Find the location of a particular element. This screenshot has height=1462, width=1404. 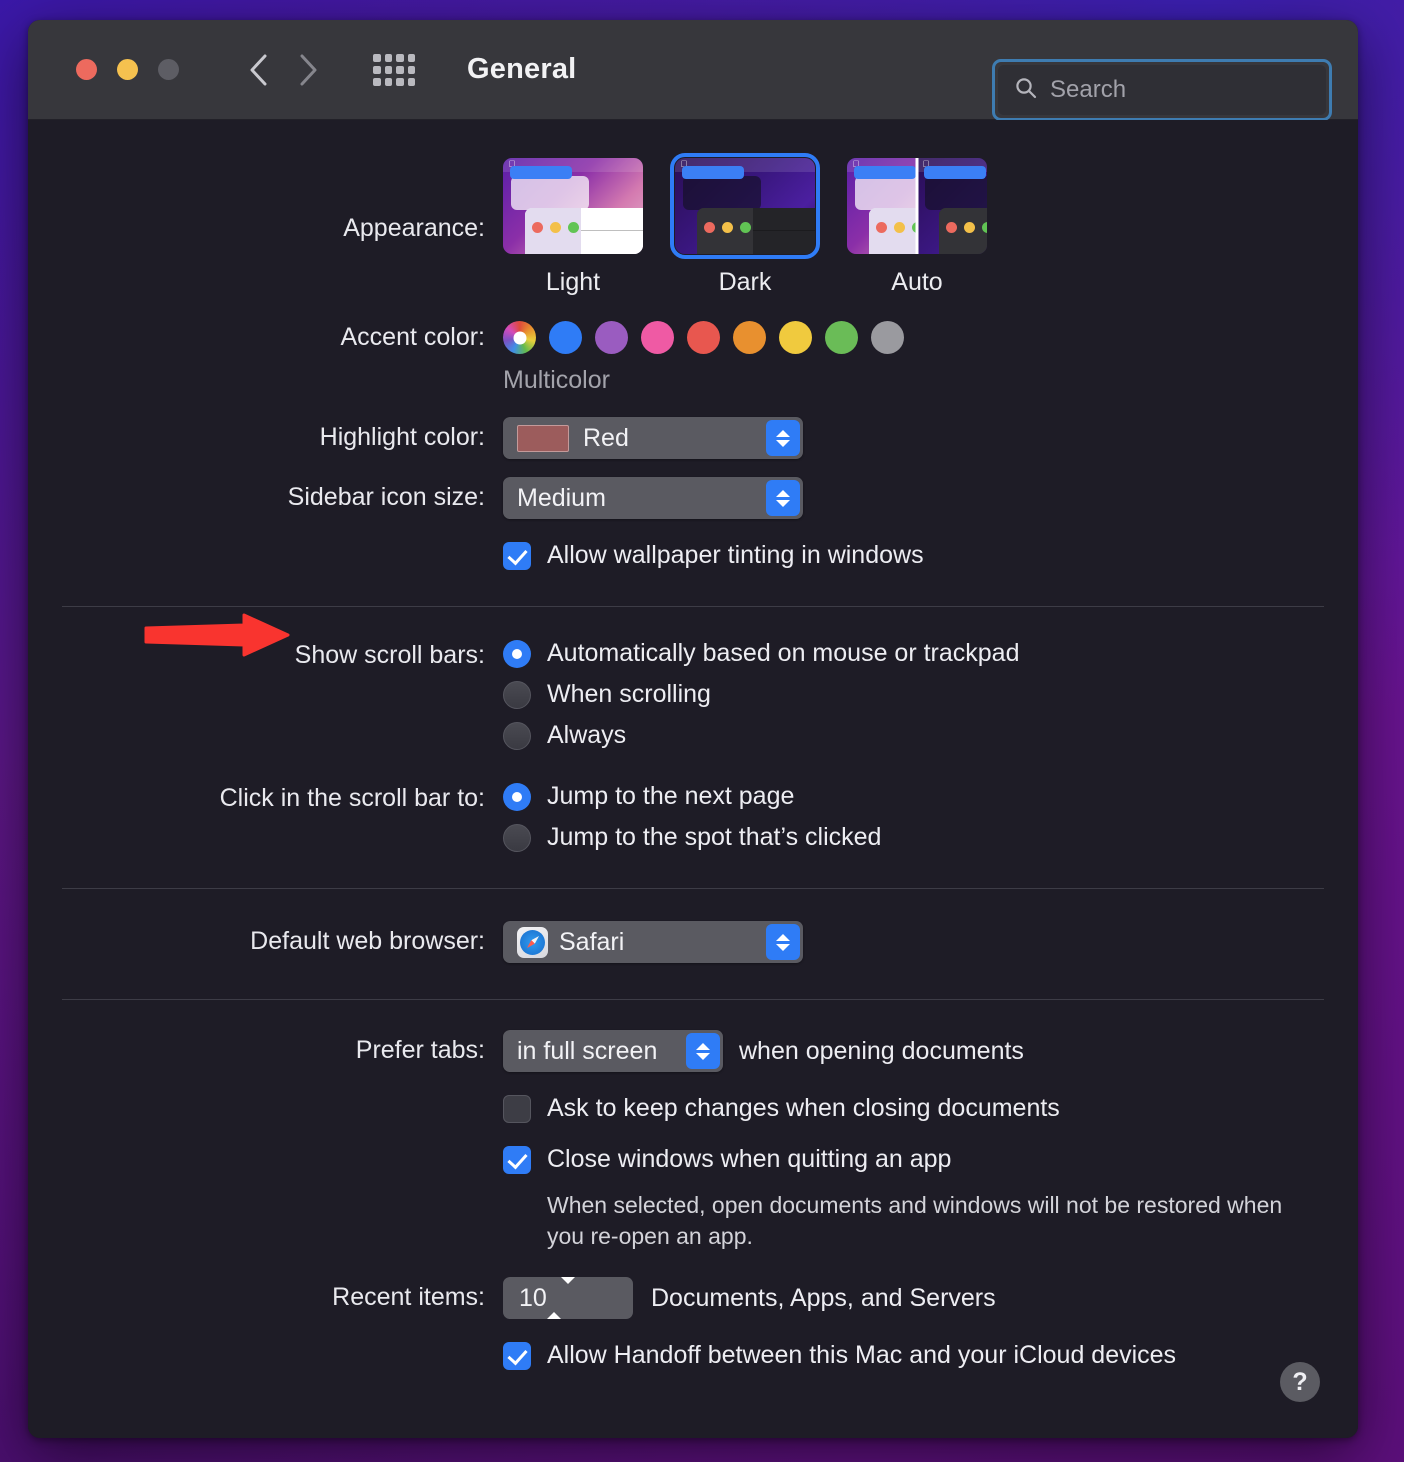

prefer-tabs-label: Prefer tabs: is located at coordinates (420, 1050).